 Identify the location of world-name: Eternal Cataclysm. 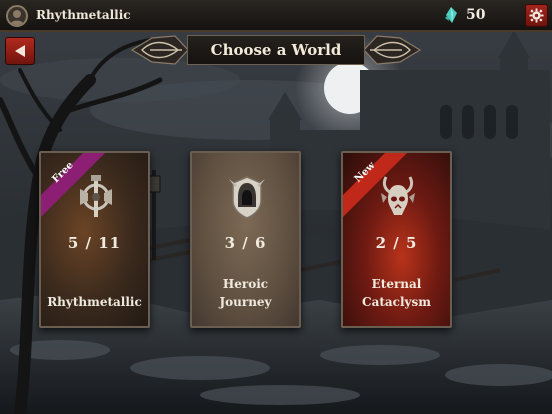
(396, 293).